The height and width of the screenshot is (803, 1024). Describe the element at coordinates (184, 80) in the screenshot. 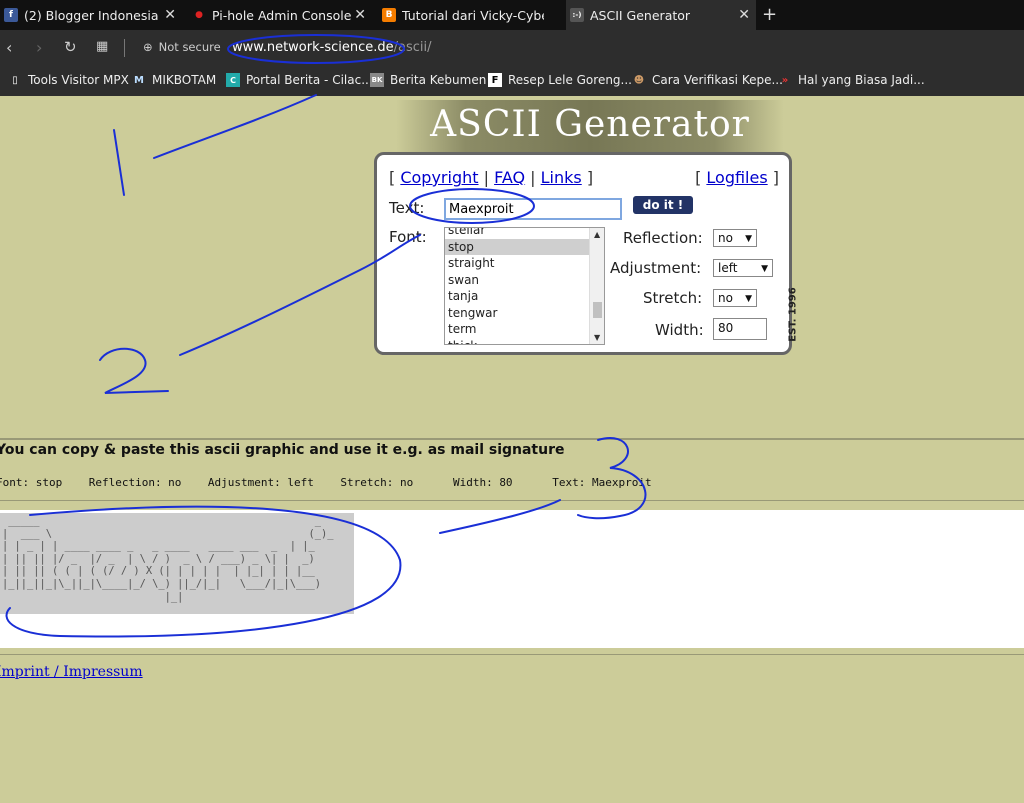

I see `bookmark-label: MIKBOTAM` at that location.